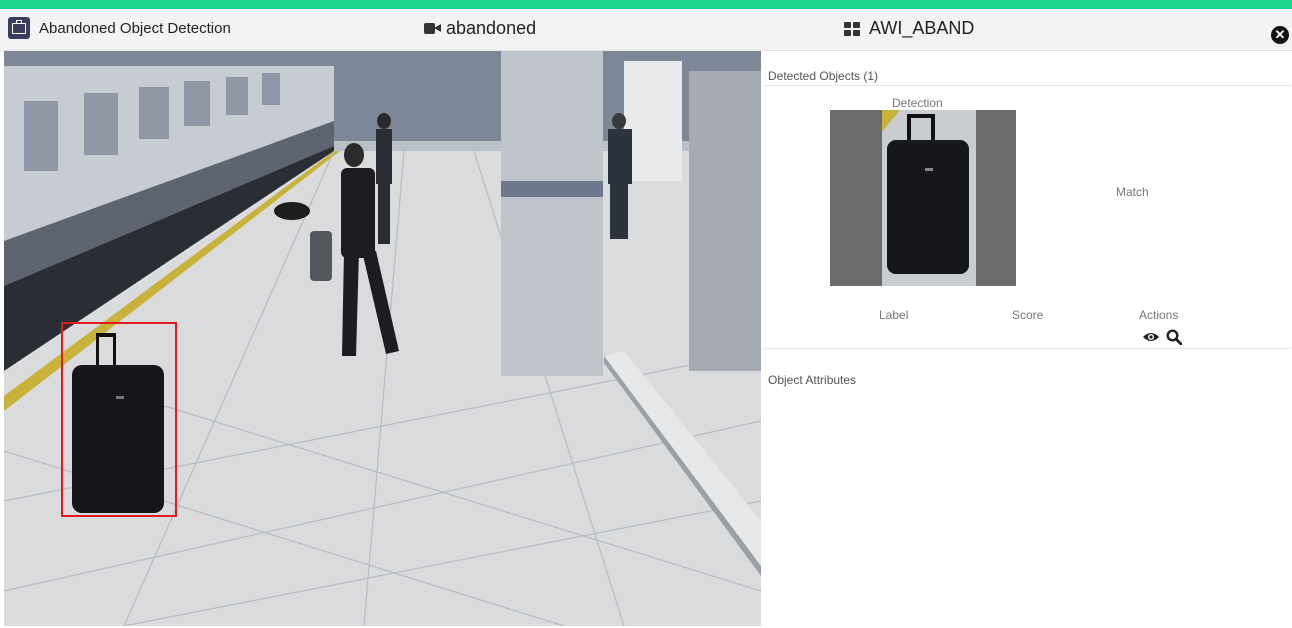 This screenshot has width=1292, height=628. What do you see at coordinates (917, 103) in the screenshot?
I see `detection-column-header: Detection` at bounding box center [917, 103].